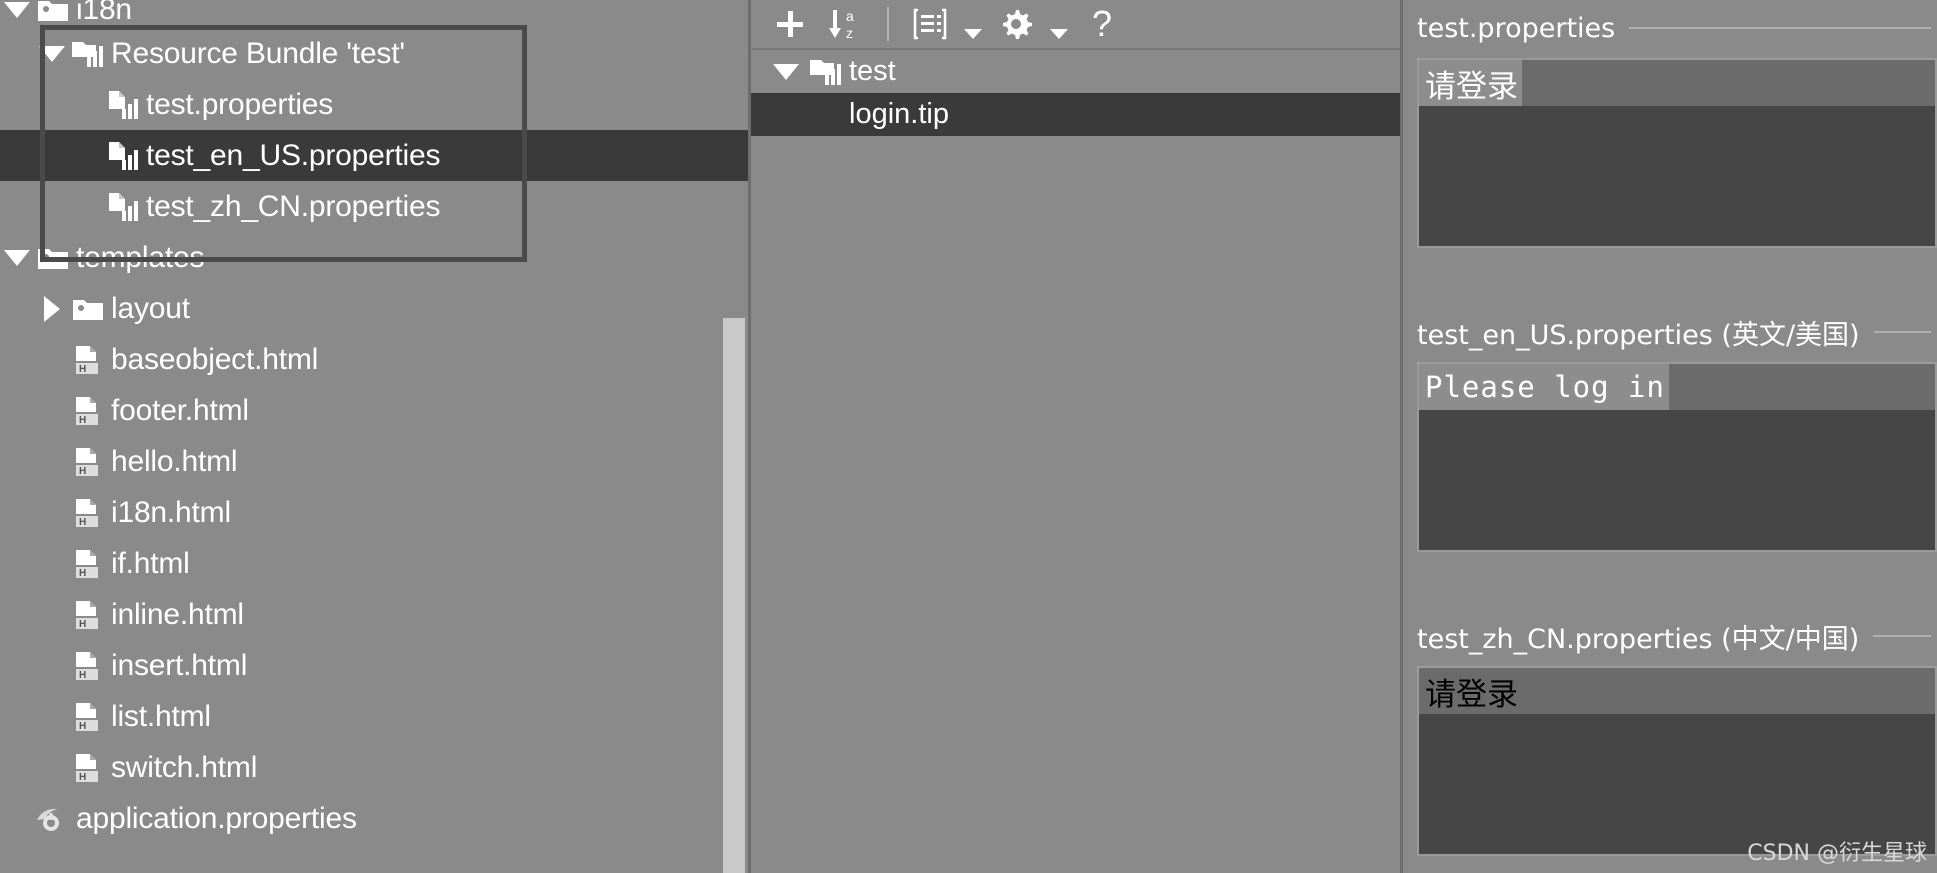 This screenshot has width=1937, height=873. I want to click on project-tree-row: Hlist.html, so click(374, 716).